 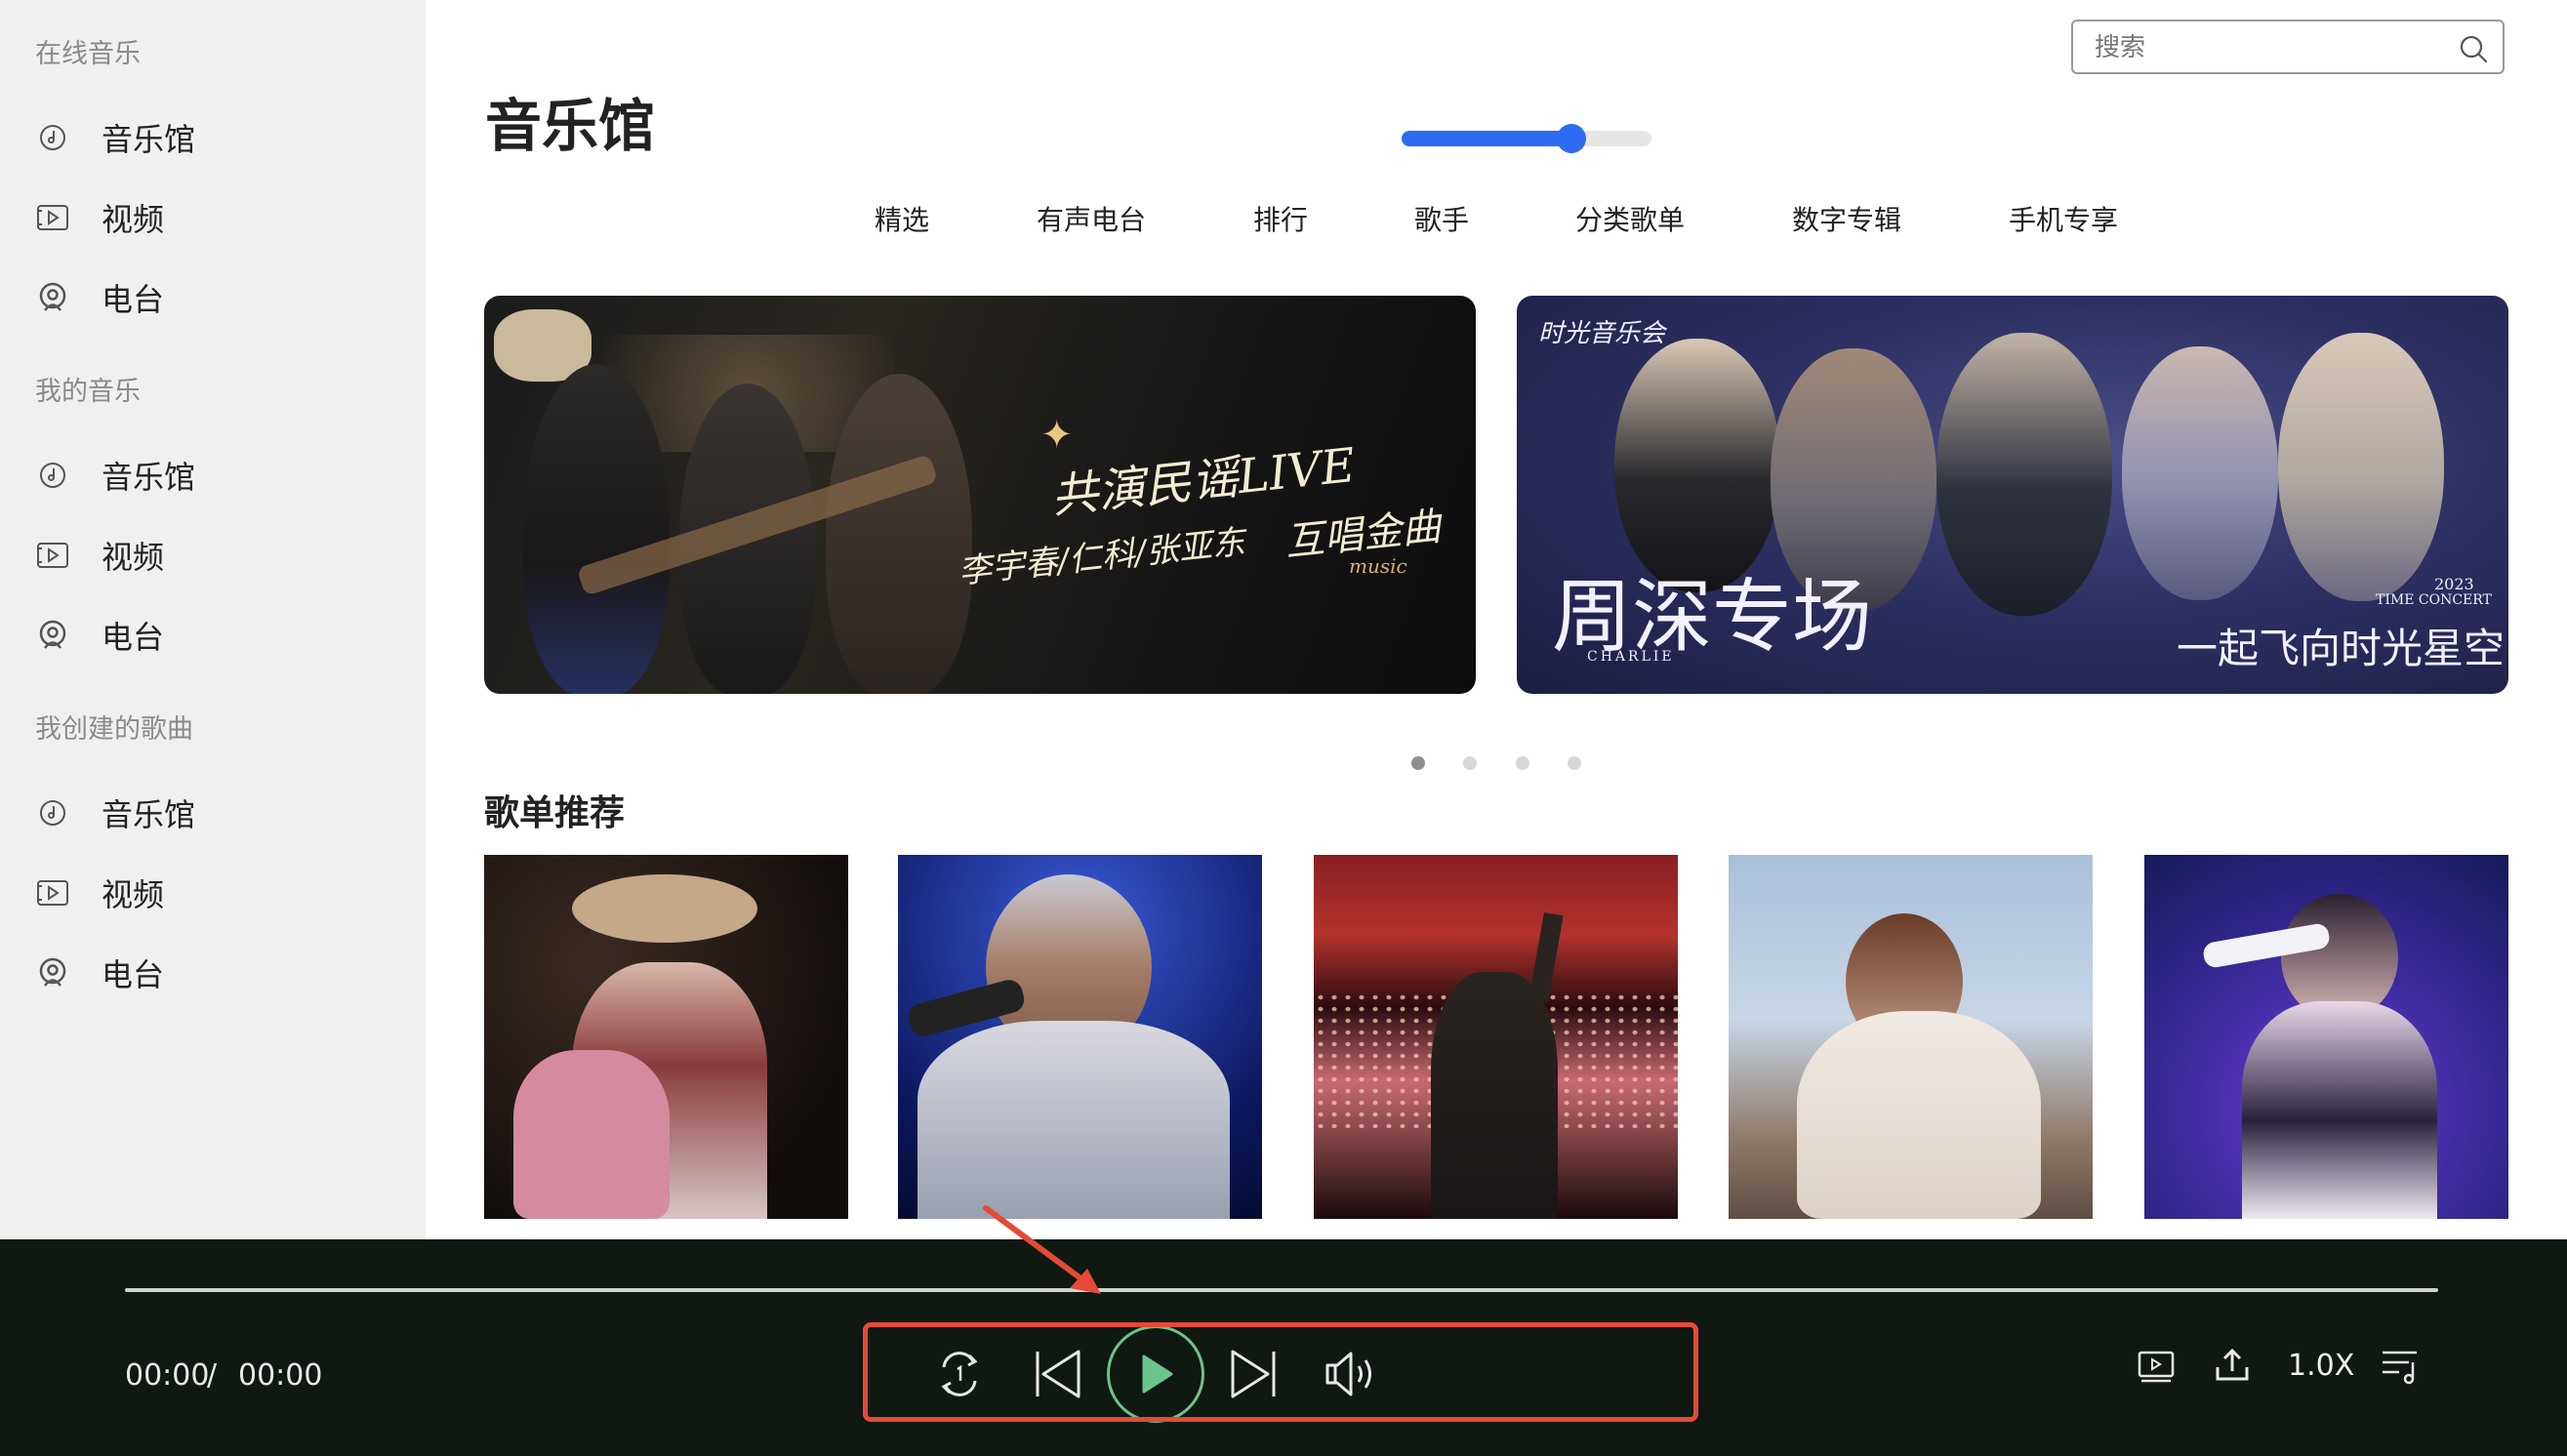 I want to click on sidebar-section-title: 在线音乐, so click(x=88, y=54).